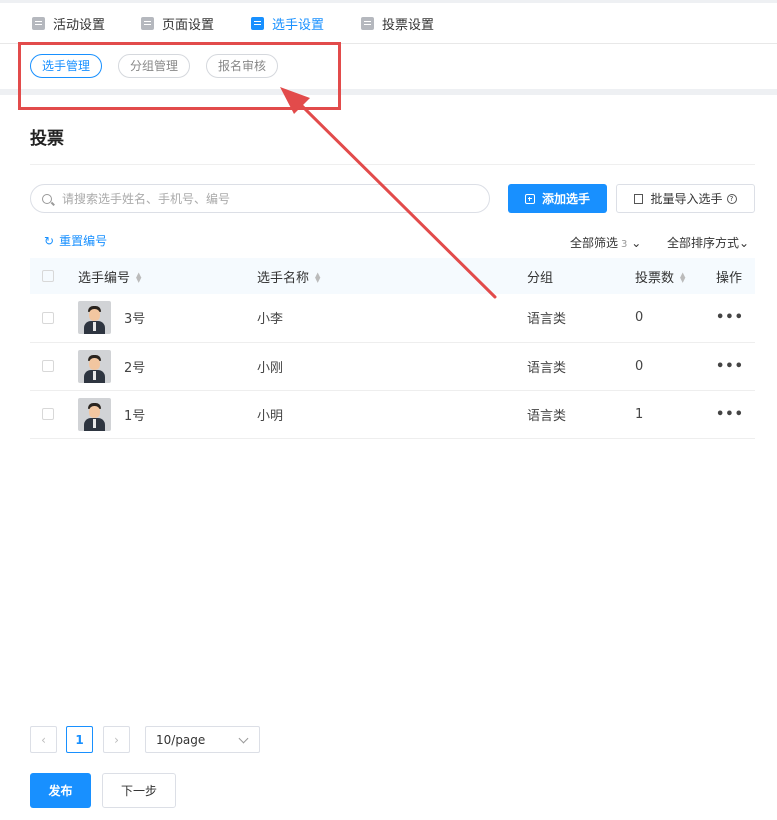 Image resolution: width=777 pixels, height=820 pixels. What do you see at coordinates (139, 790) in the screenshot?
I see `next-step-button: 下一步` at bounding box center [139, 790].